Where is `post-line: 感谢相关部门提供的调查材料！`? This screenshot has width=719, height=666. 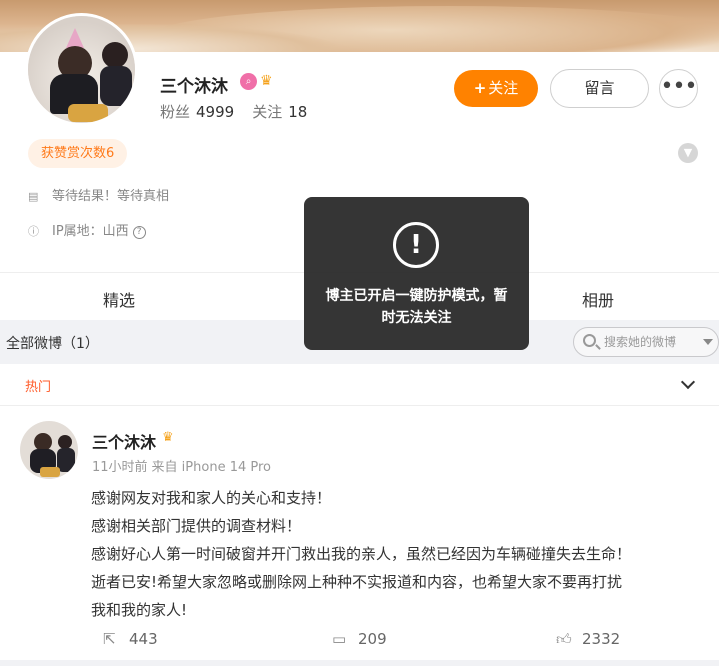
post-line: 感谢相关部门提供的调查材料！ is located at coordinates (196, 526).